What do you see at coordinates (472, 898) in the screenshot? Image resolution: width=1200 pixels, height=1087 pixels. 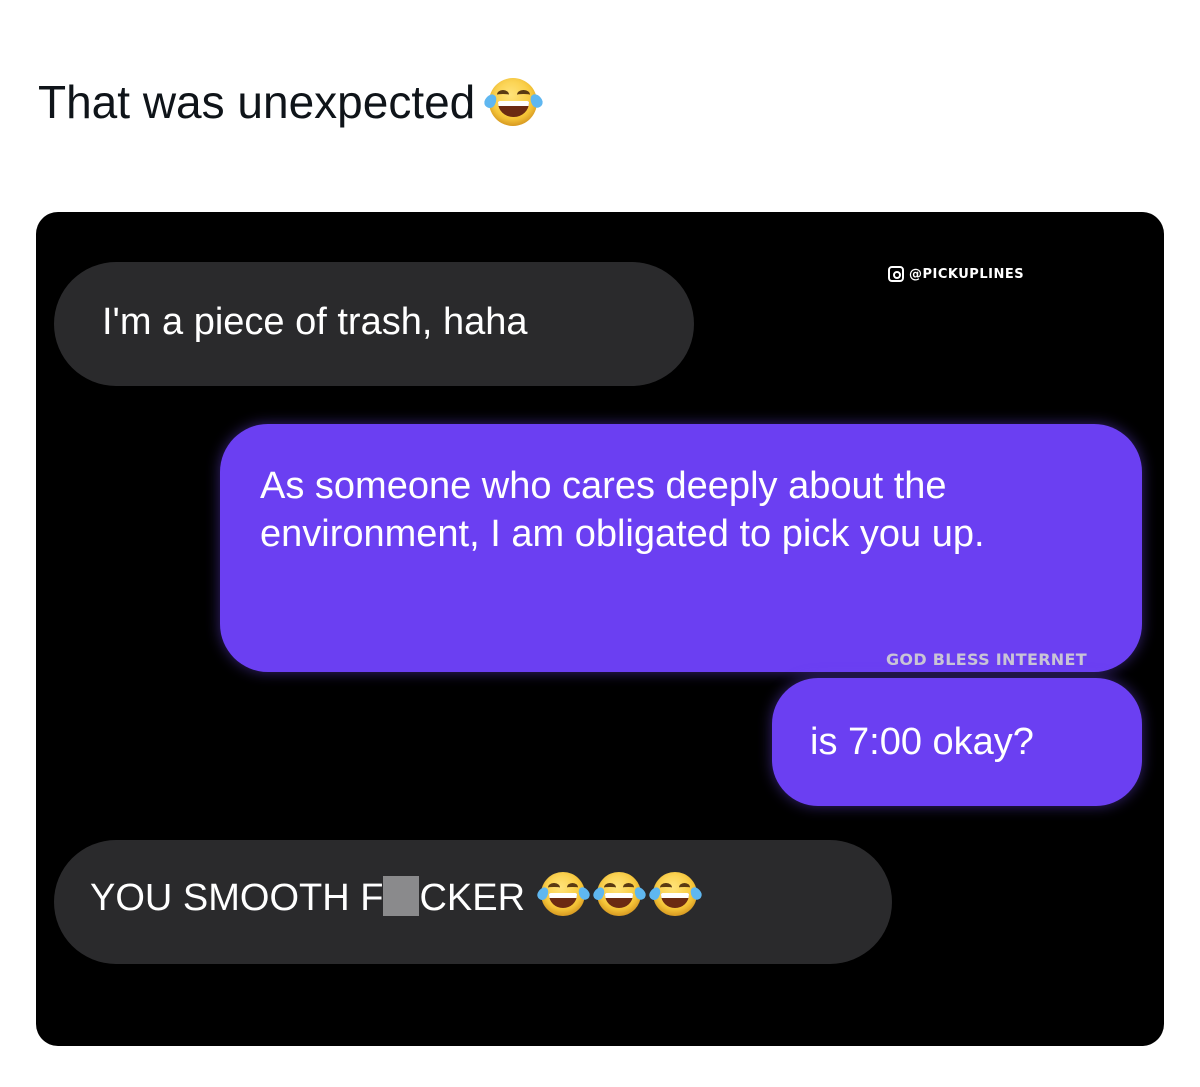 I see `message-text-after: CKER` at bounding box center [472, 898].